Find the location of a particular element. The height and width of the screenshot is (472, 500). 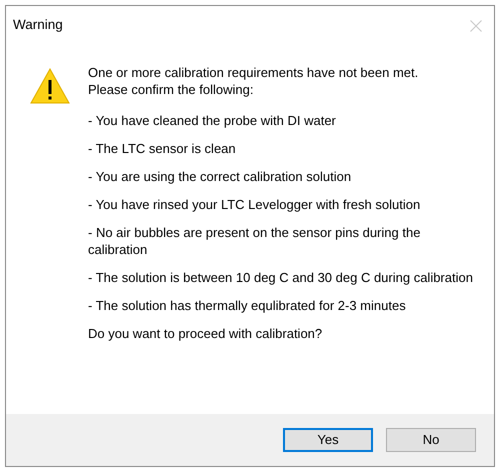

requirement-text: - You have cleaned the probe with DI water is located at coordinates (212, 120).